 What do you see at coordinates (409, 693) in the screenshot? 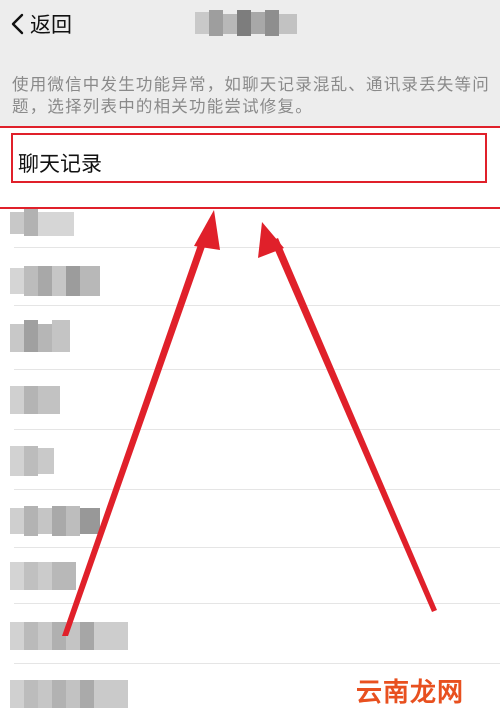
I see `watermark-logo: 云南龙网` at bounding box center [409, 693].